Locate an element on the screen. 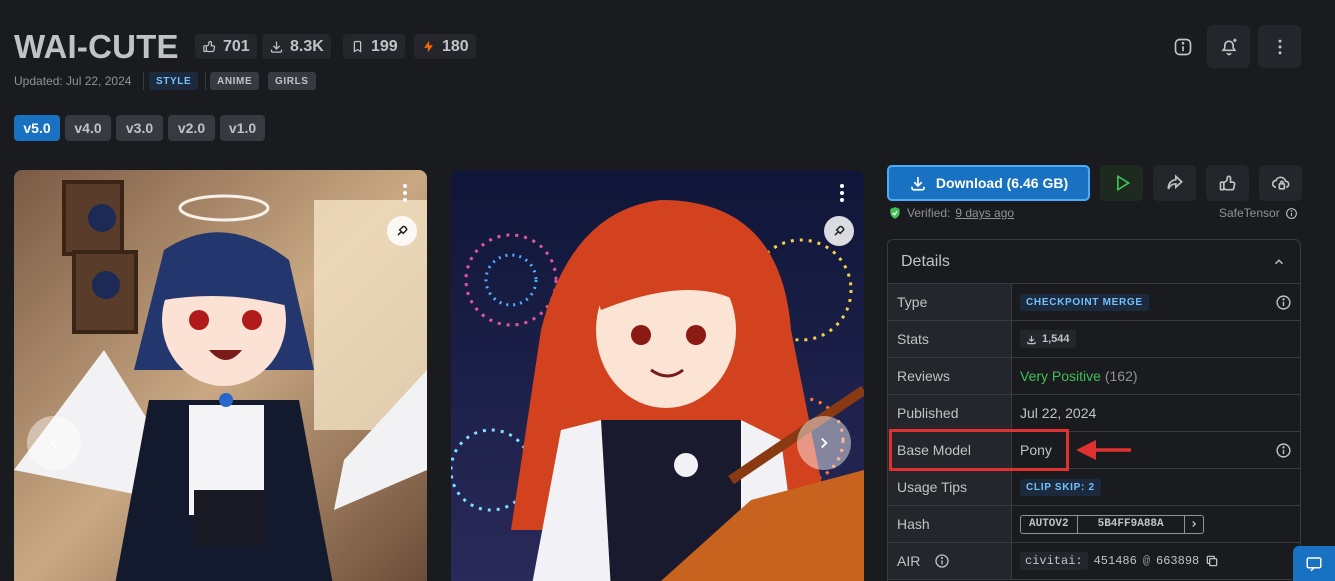  chat-button is located at coordinates (1314, 563).